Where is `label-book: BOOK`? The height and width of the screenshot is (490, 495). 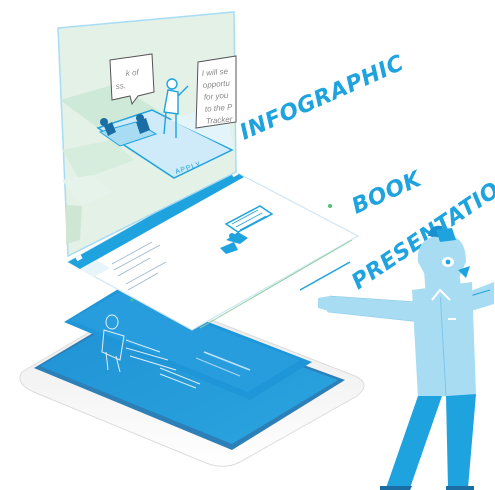
label-book: BOOK is located at coordinates (387, 192).